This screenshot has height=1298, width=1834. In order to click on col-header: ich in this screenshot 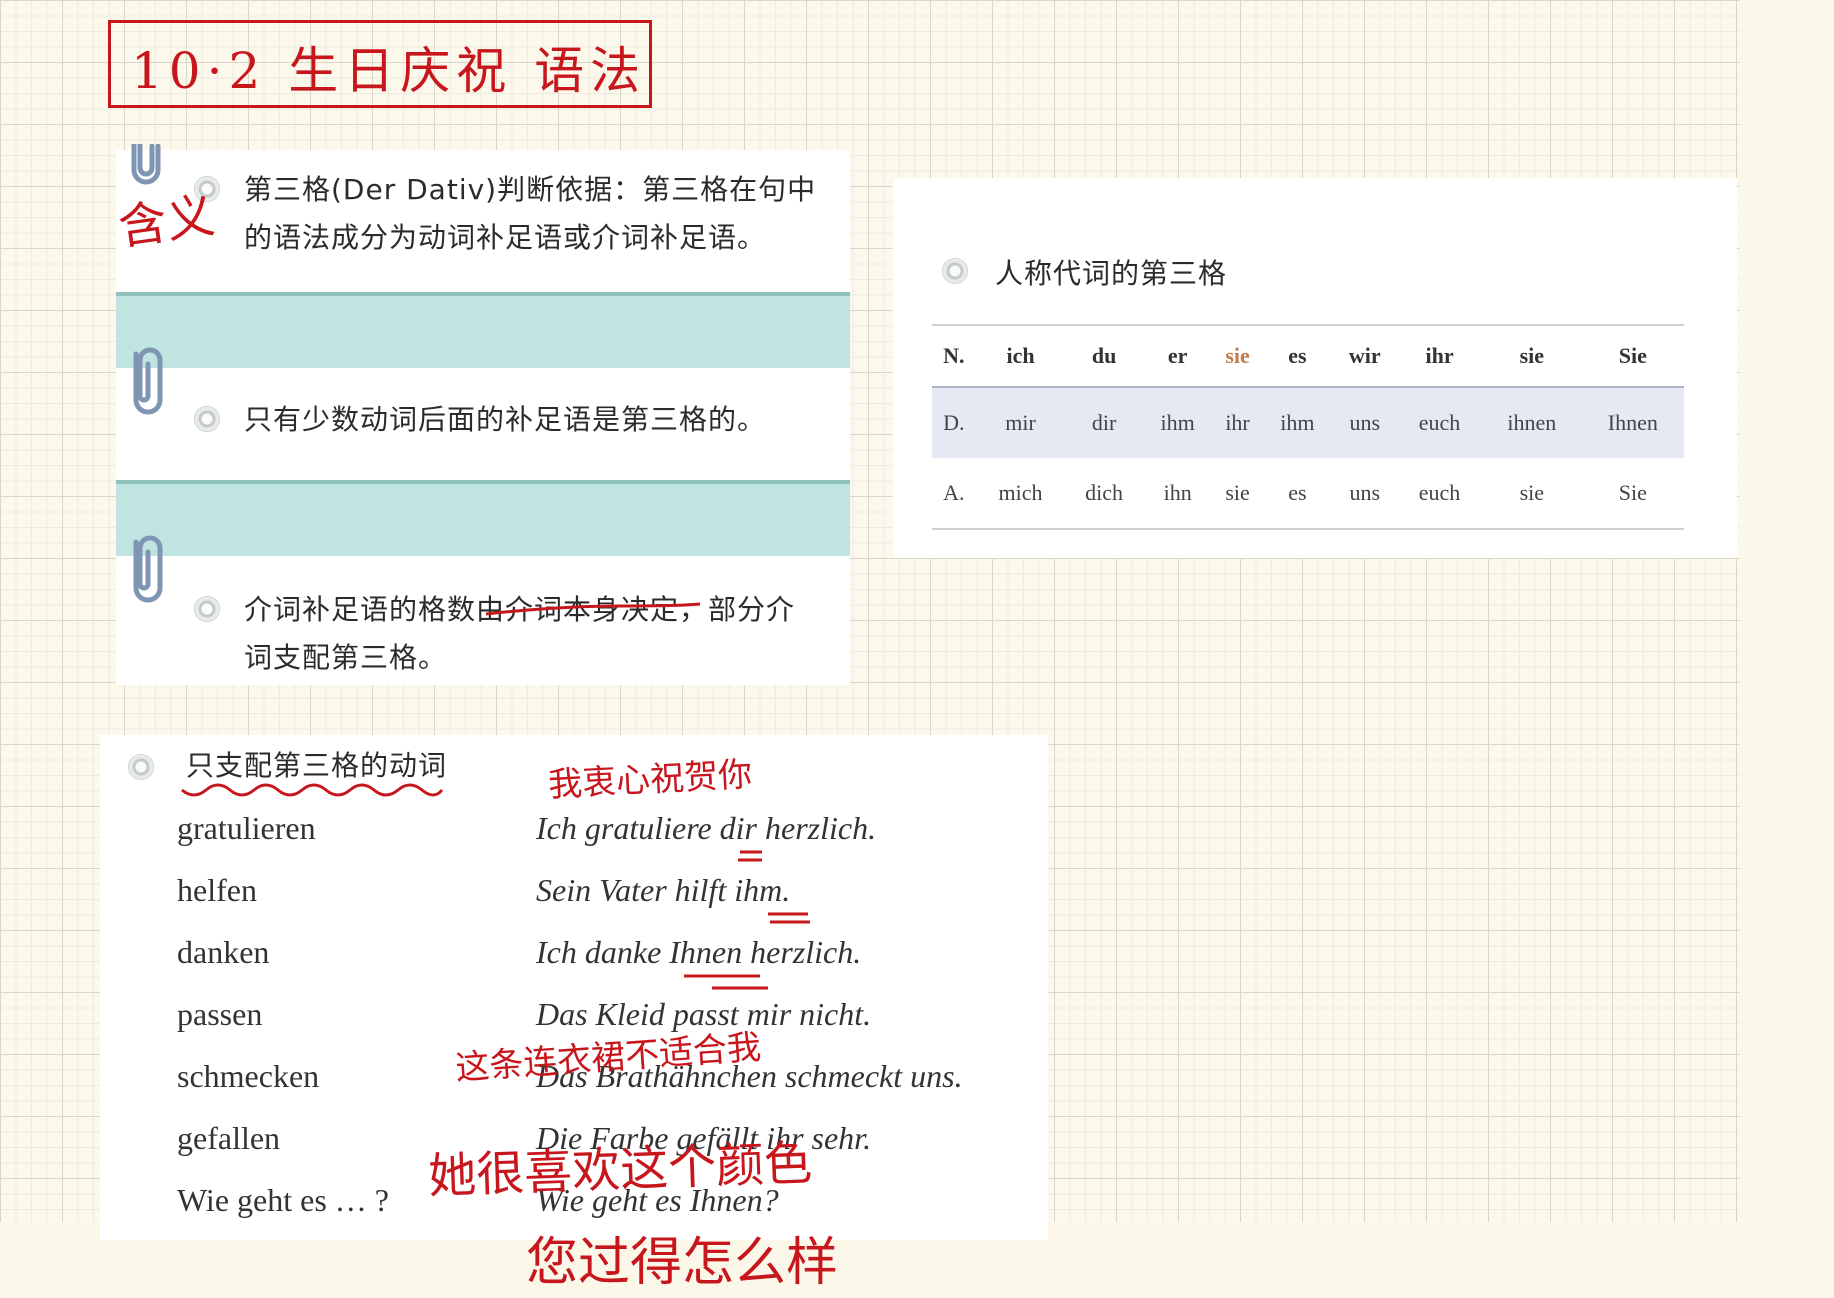, I will do `click(1020, 356)`.